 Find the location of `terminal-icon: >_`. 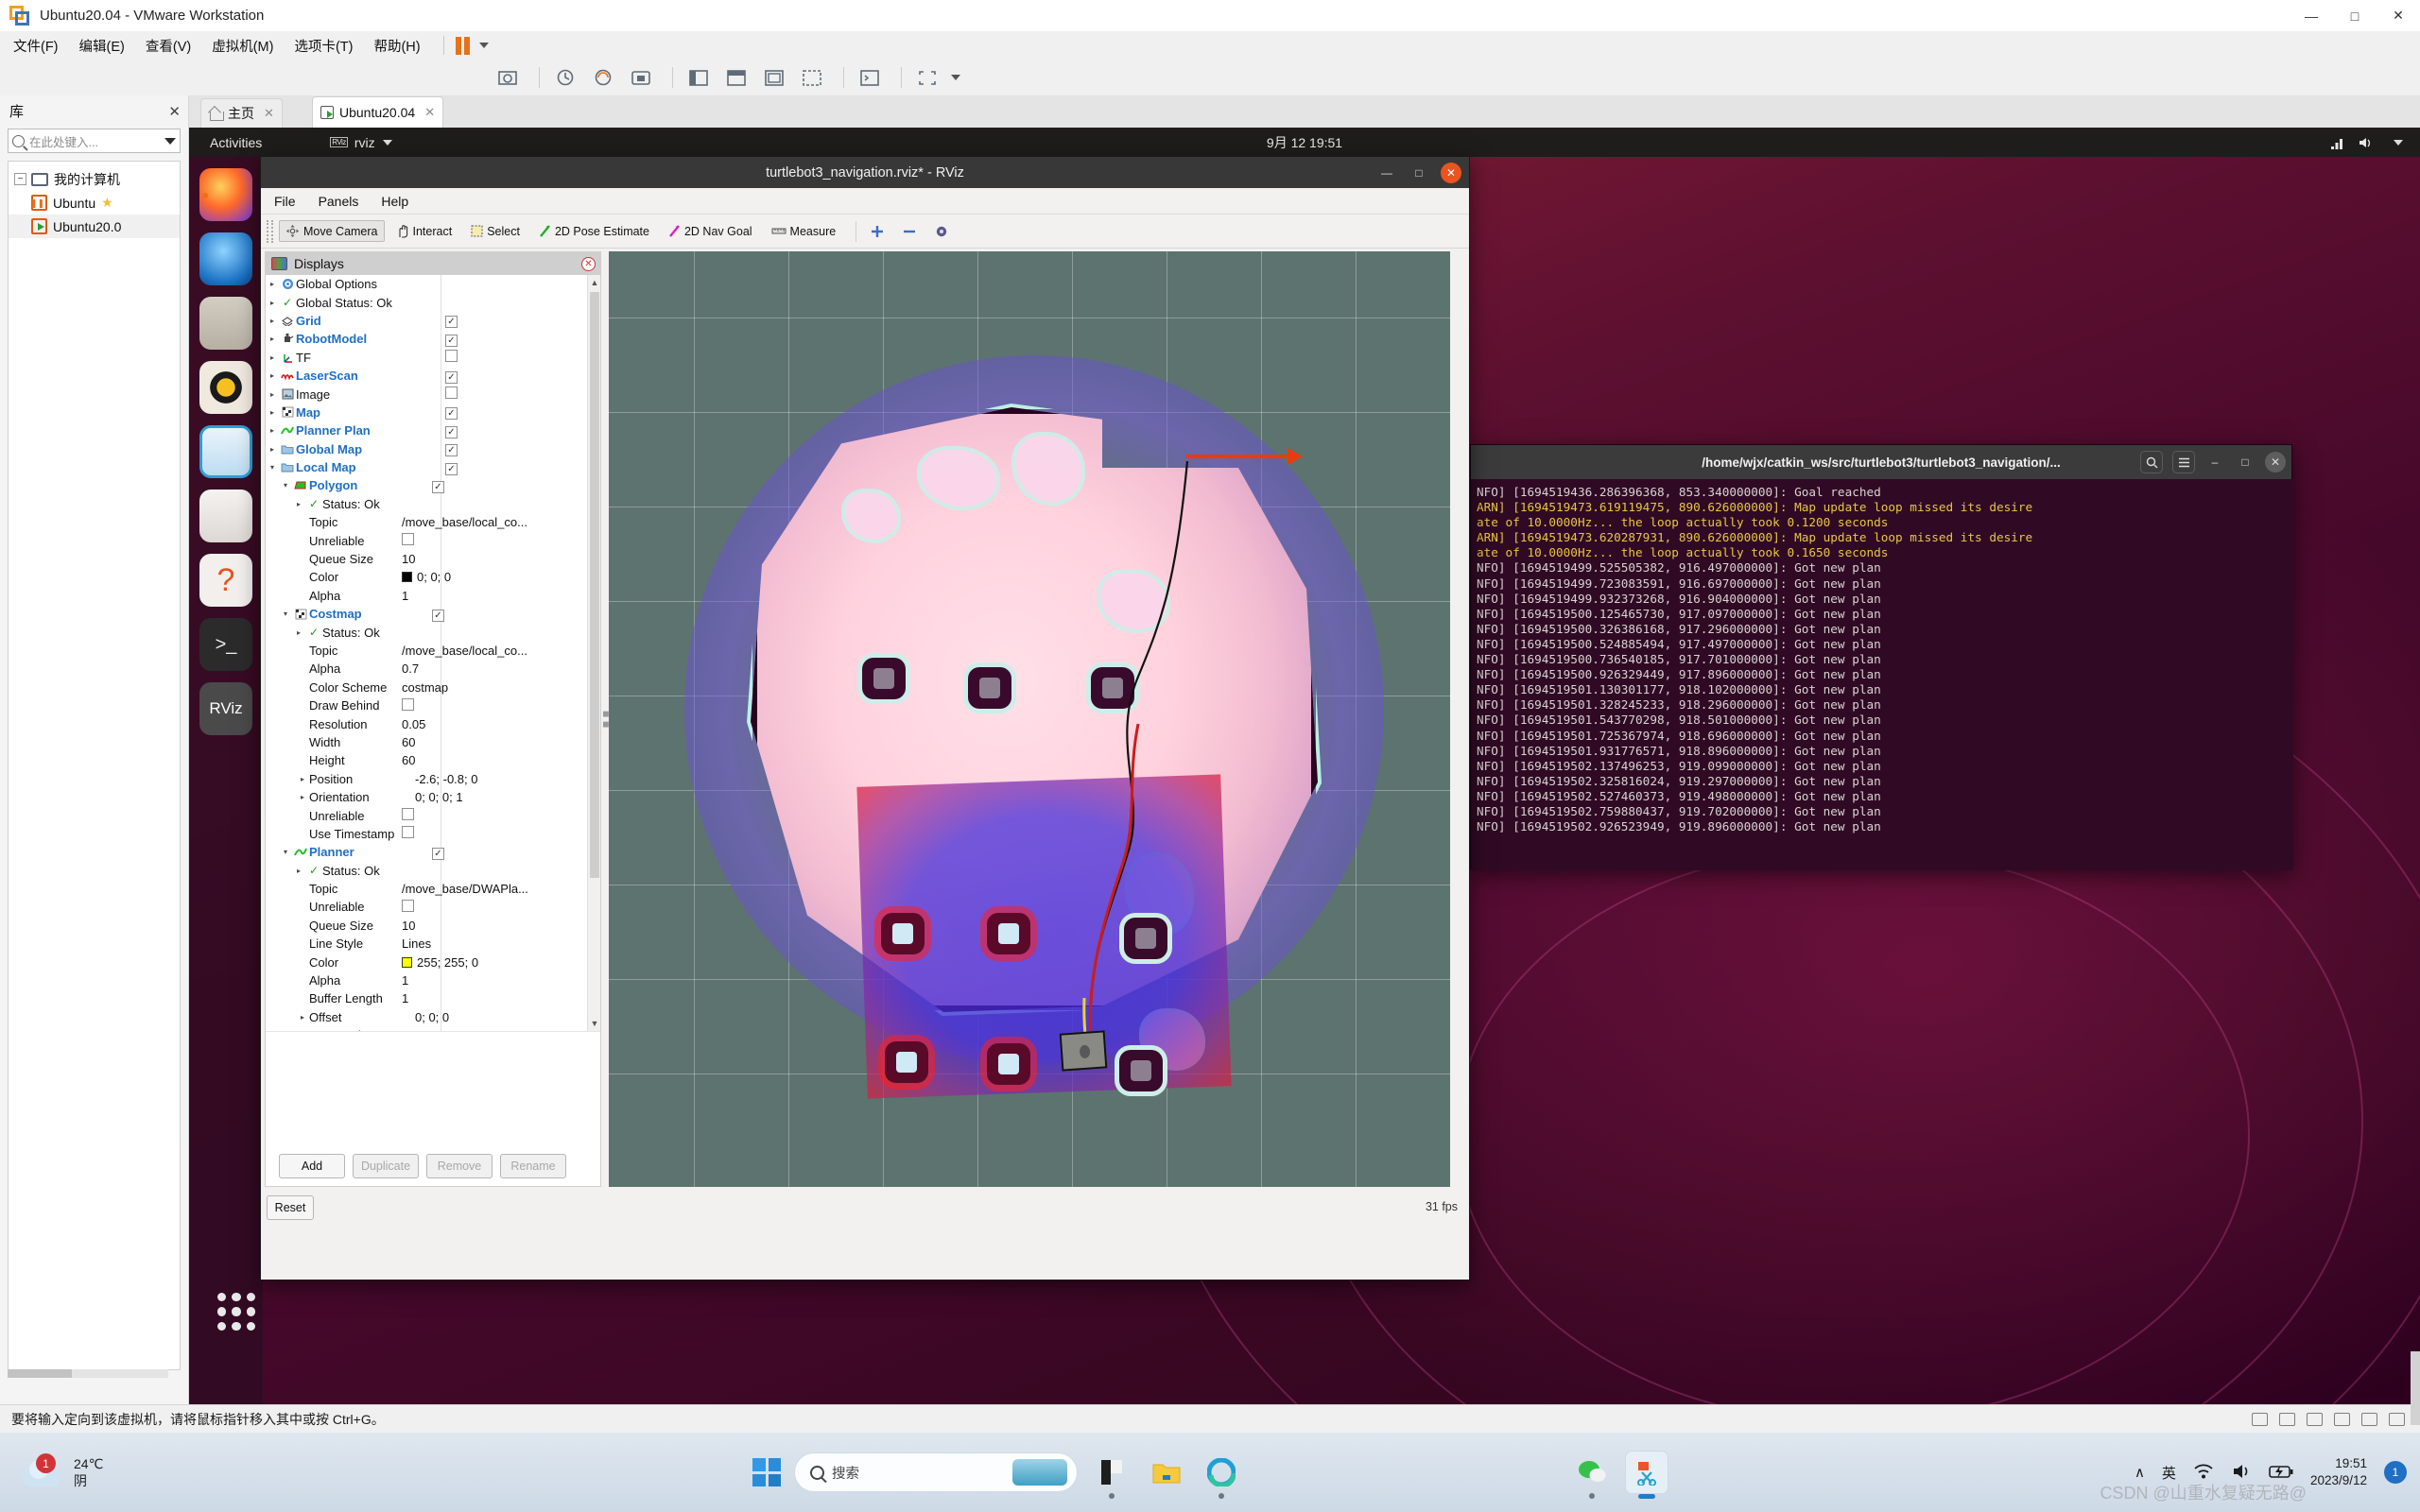

terminal-icon: >_ is located at coordinates (226, 644).